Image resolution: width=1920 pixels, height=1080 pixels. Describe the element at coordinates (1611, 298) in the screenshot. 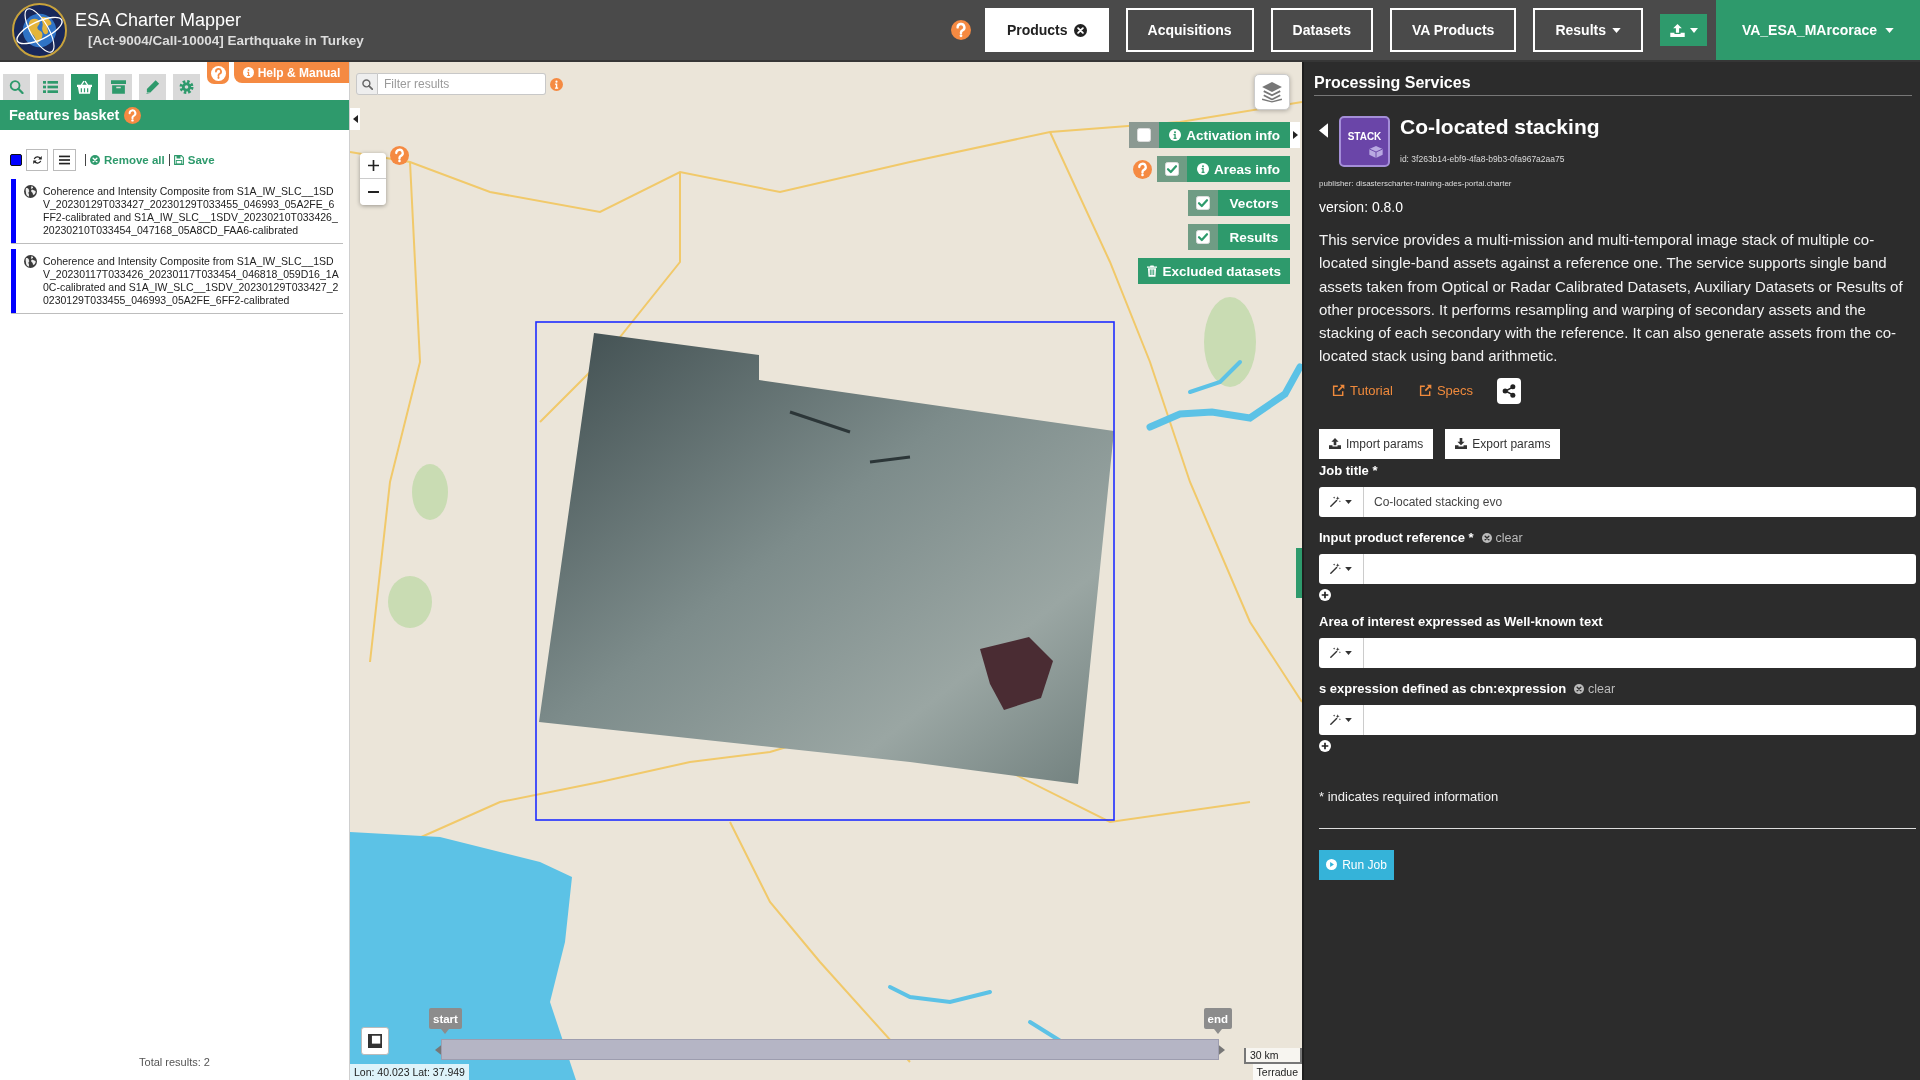

I see `service-description: This service provides a multi-mission and multi-temporal image stack of multiple co-located single-band assets against a reference one. The service supports single band assets taken from Optical or Radar Calibrated Datasets, Auxiliary Datasets or Results of other processors. It performs resampling and warping of secondary assets and the stacking of each secondary with the reference. It can also generate assets from the co-located stack using band arithmetic.` at that location.